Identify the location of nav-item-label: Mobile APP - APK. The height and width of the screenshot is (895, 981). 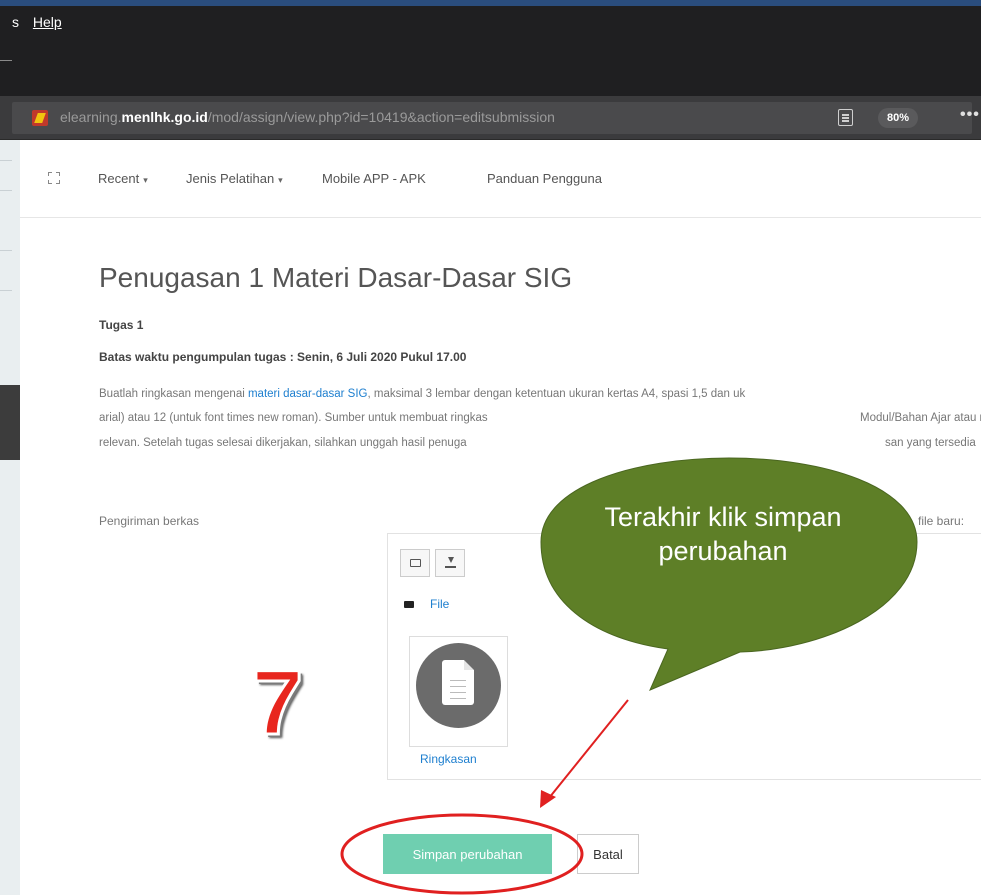
(374, 178).